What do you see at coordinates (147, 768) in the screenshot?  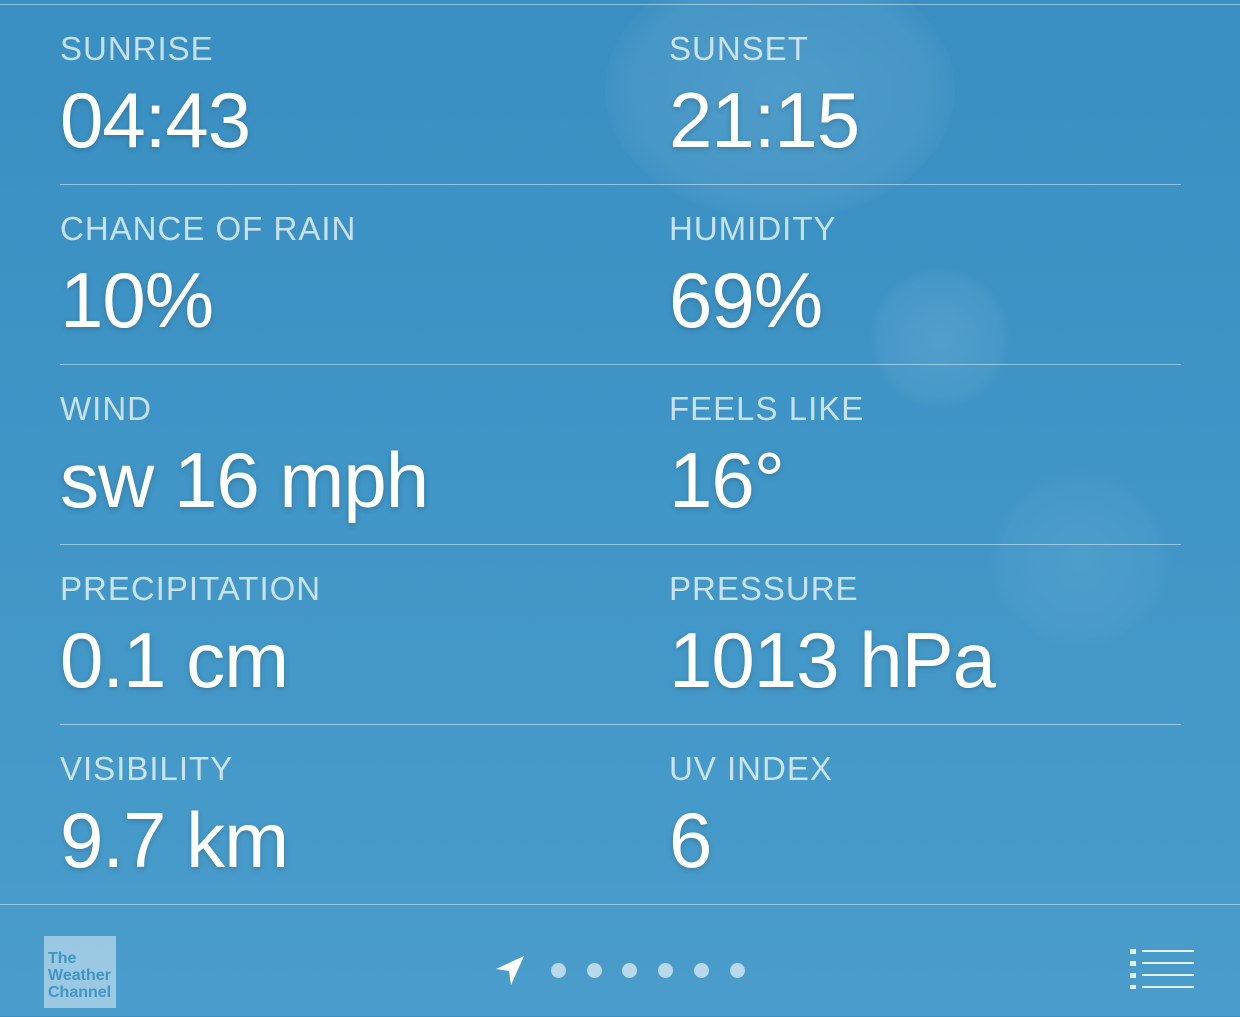 I see `detail-label: VISIBILITY` at bounding box center [147, 768].